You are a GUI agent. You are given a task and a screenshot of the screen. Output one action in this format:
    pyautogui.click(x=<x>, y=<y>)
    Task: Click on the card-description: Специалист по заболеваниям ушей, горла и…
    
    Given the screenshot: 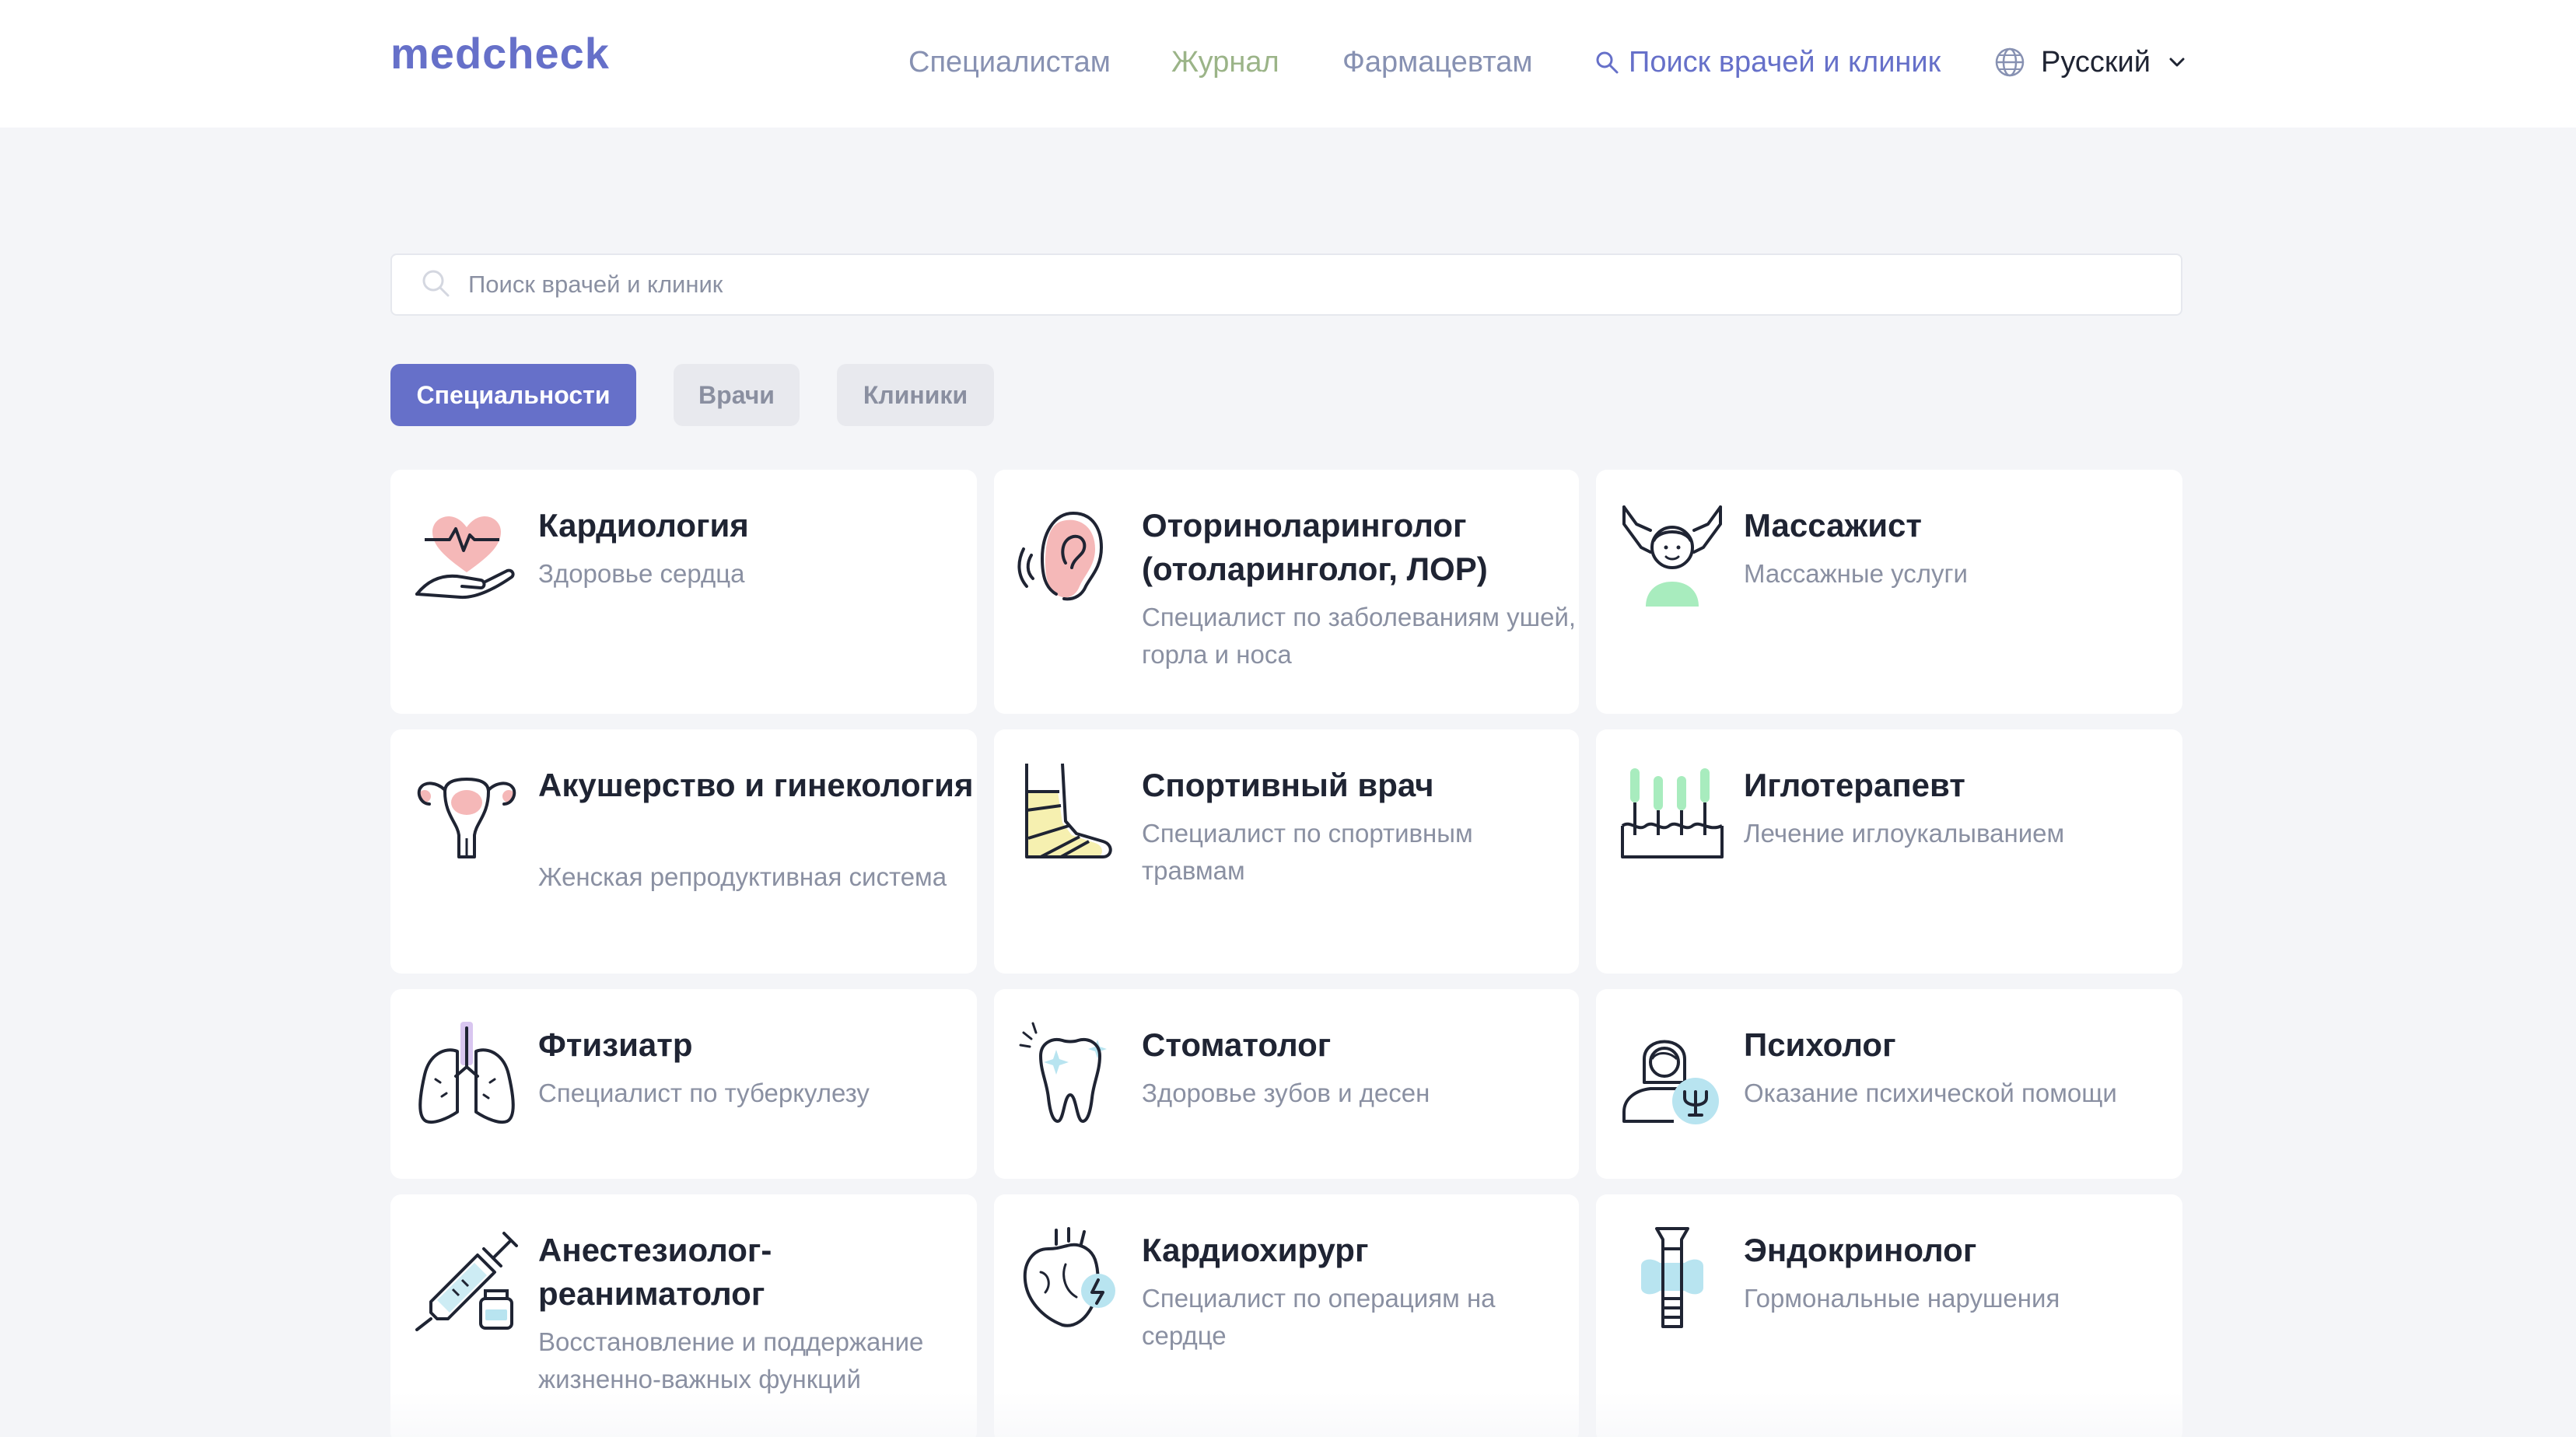 What is the action you would take?
    pyautogui.click(x=1360, y=636)
    